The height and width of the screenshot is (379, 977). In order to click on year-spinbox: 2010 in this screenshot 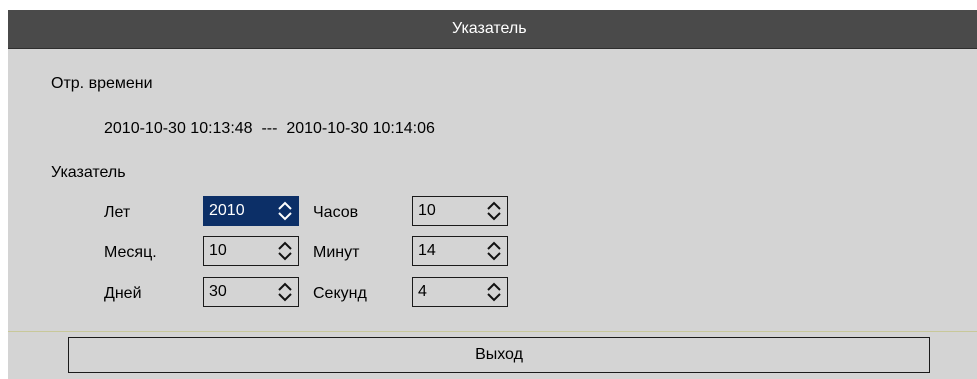, I will do `click(251, 211)`.